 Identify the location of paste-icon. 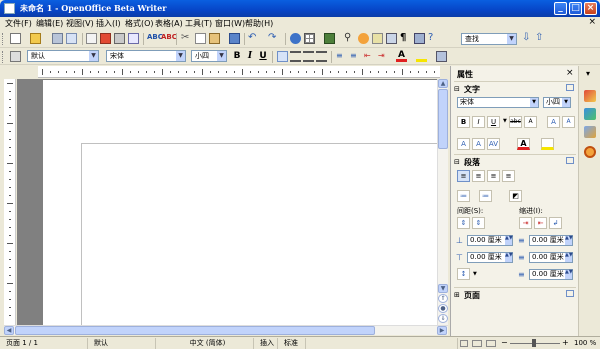
(214, 38).